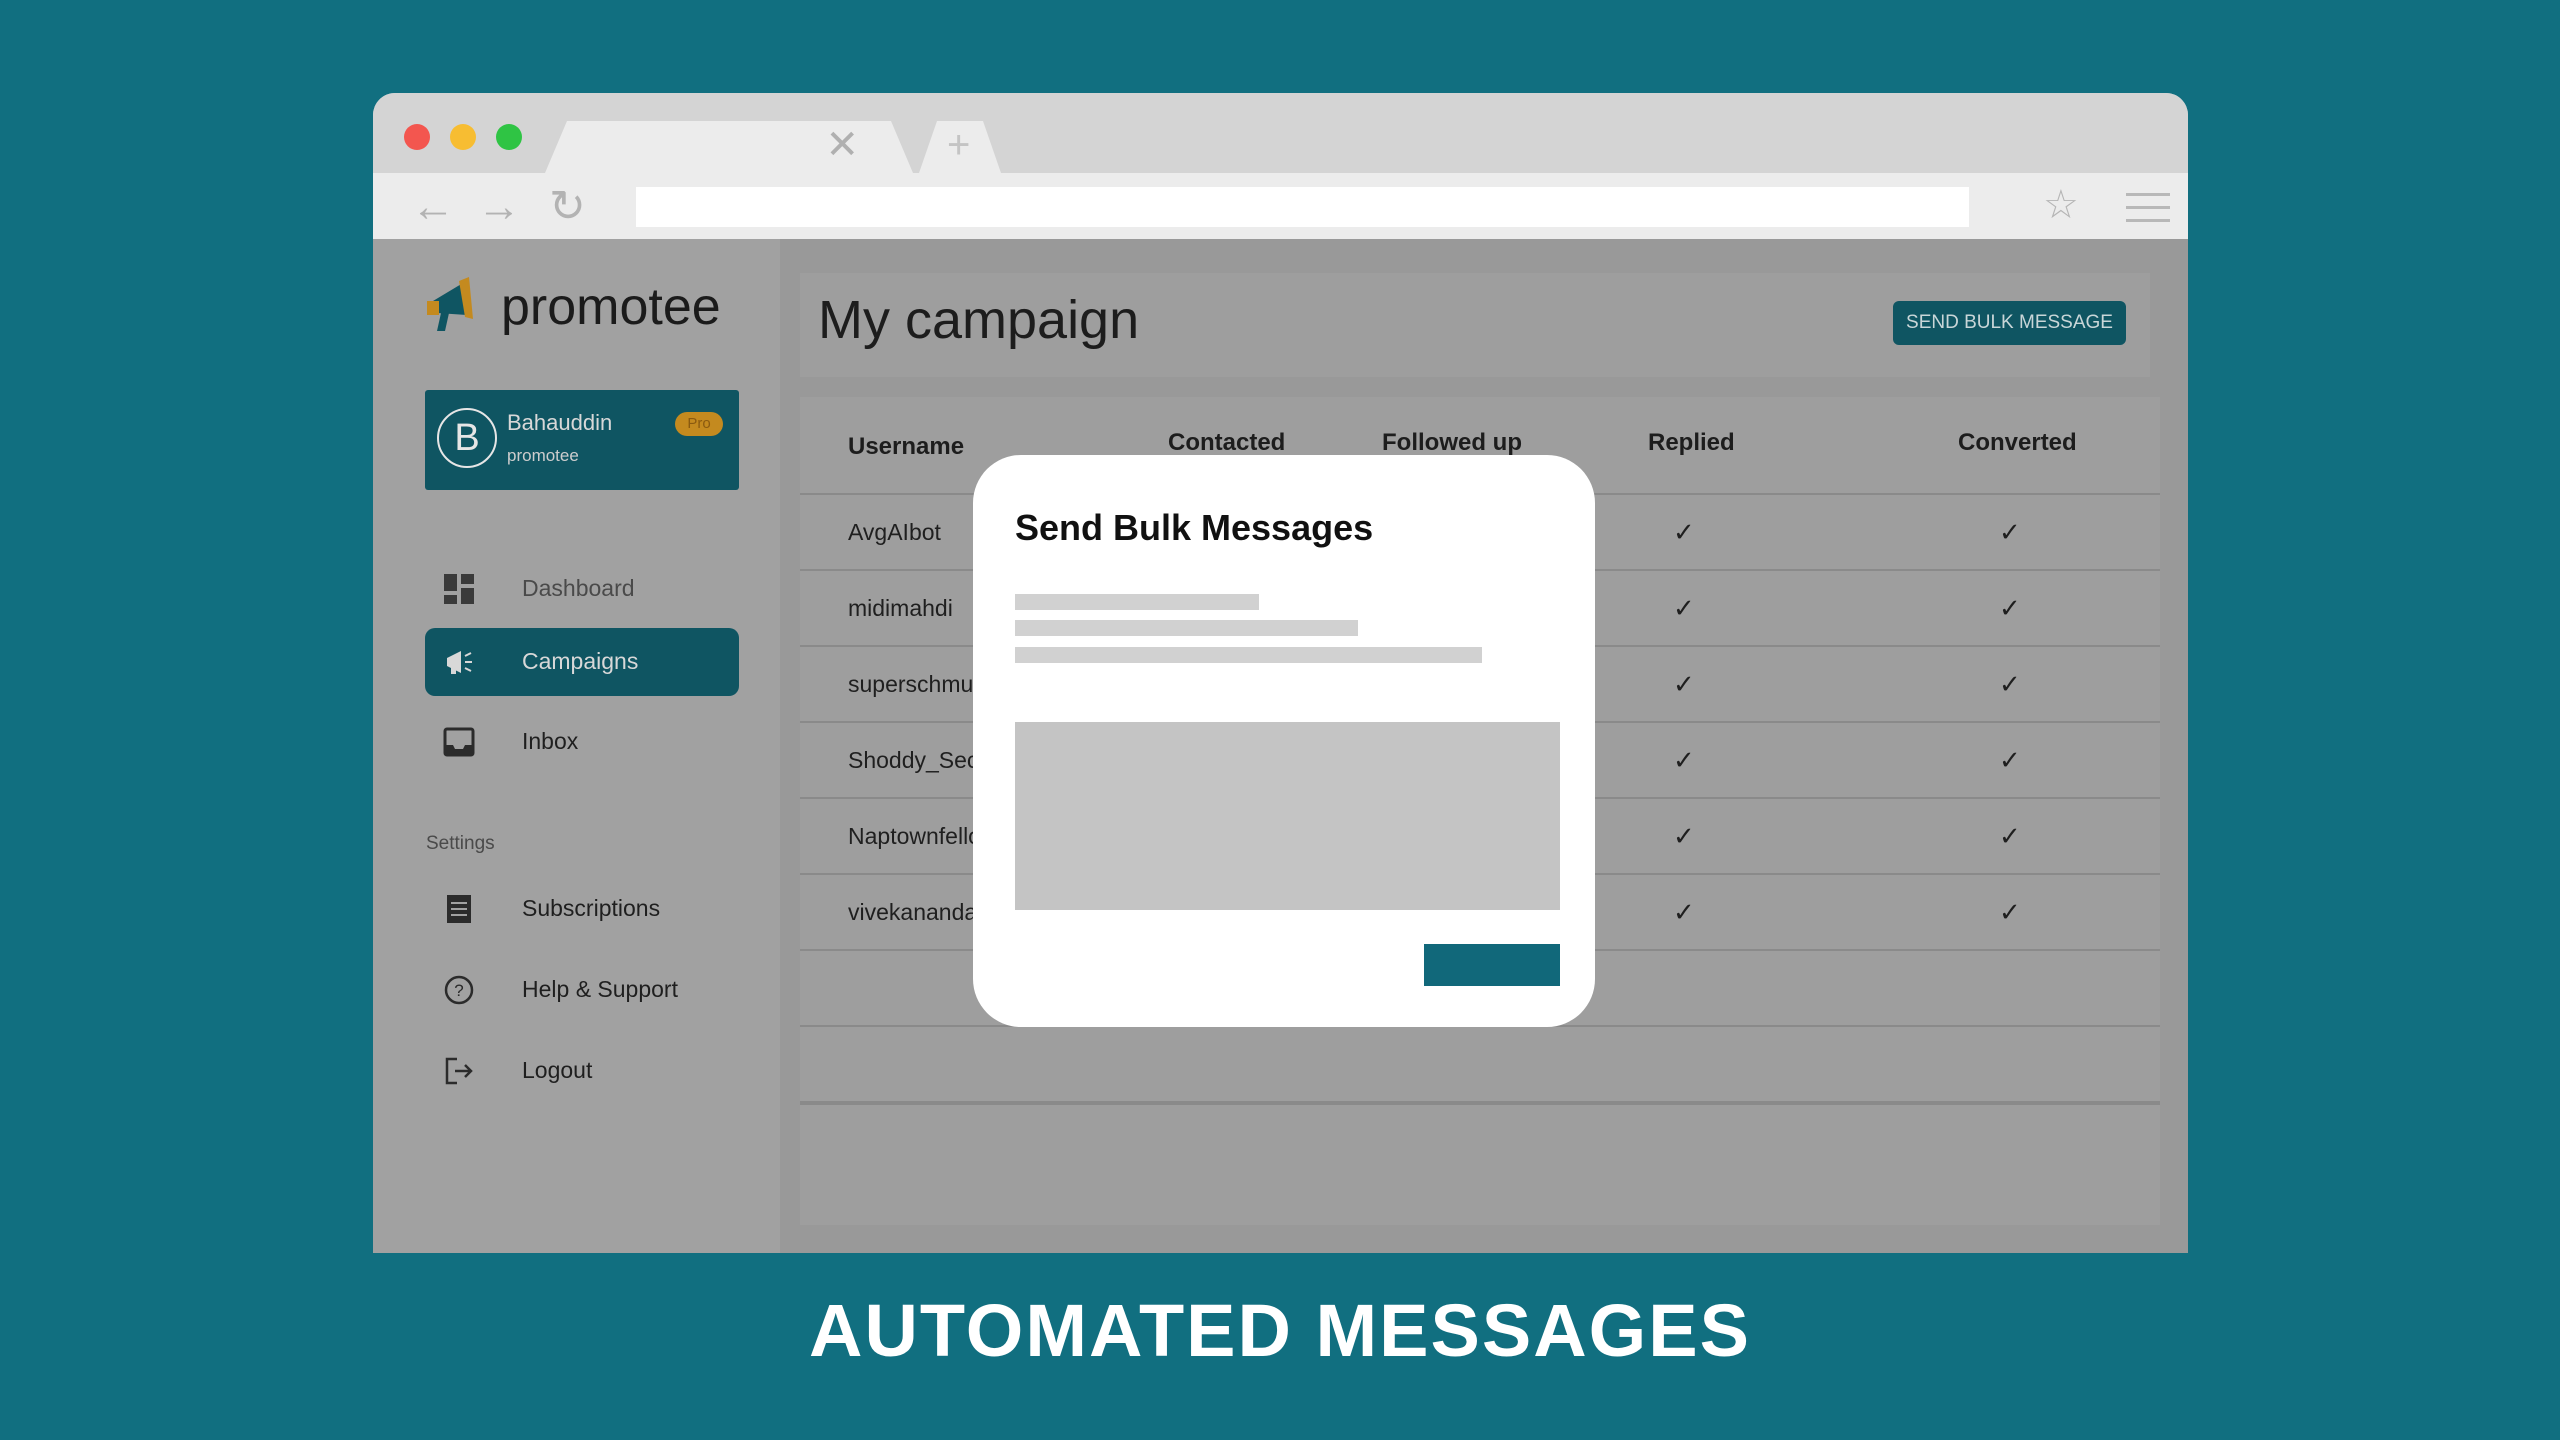 This screenshot has width=2560, height=1440. Describe the element at coordinates (611, 307) in the screenshot. I see `logo-text: promotee` at that location.